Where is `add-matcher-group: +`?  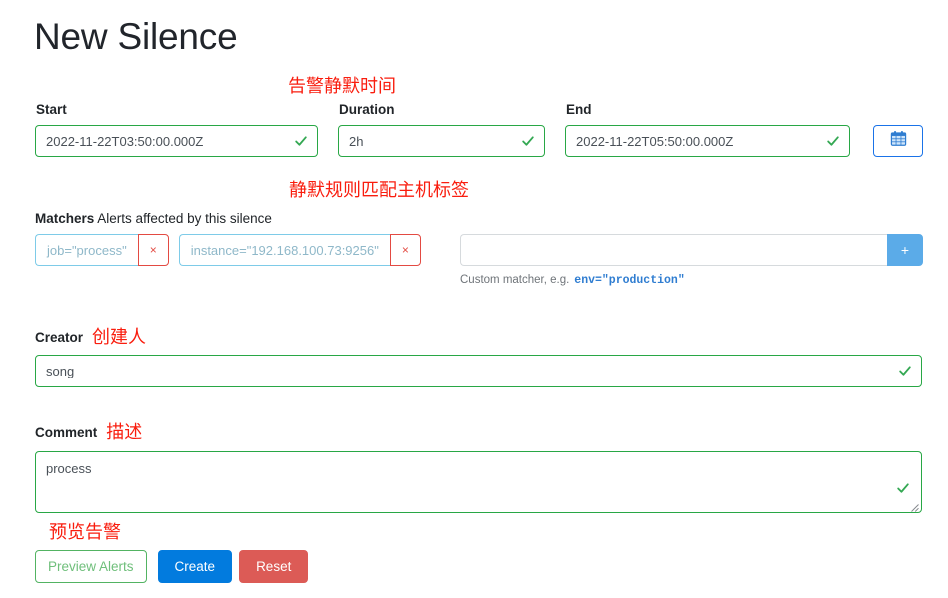 add-matcher-group: + is located at coordinates (691, 250).